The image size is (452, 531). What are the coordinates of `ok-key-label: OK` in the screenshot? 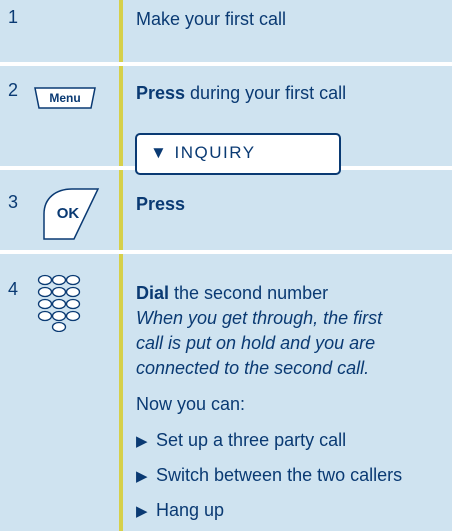 It's located at (68, 213).